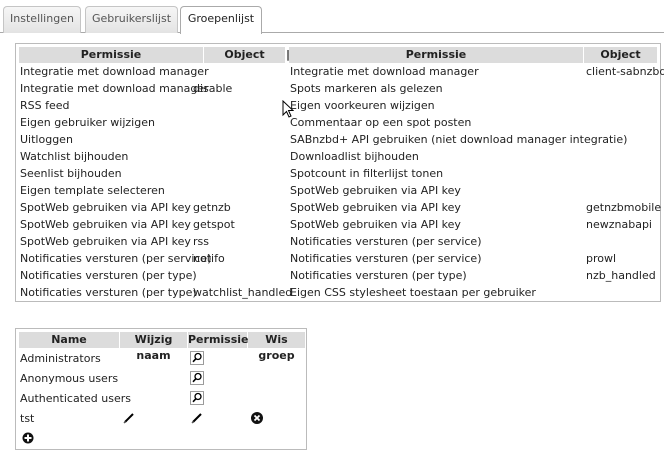  Describe the element at coordinates (624, 207) in the screenshot. I see `right-object-cell: getnzbmobile` at that location.